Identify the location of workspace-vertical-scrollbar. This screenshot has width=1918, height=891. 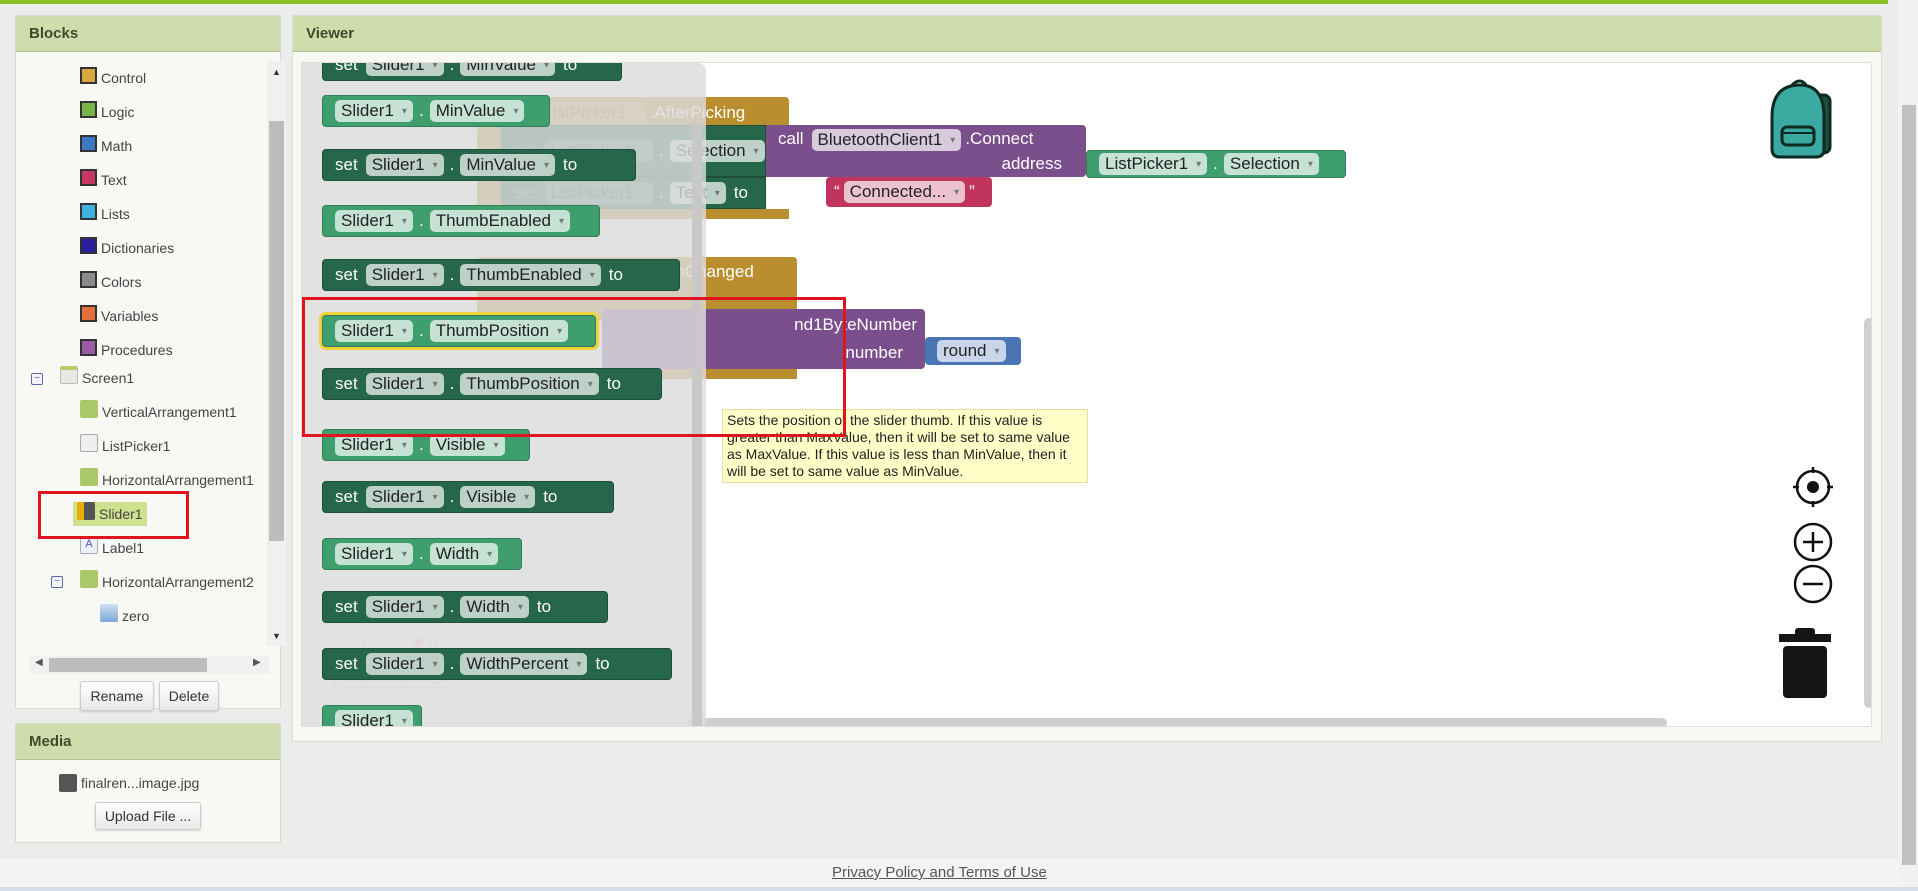
(1867, 513).